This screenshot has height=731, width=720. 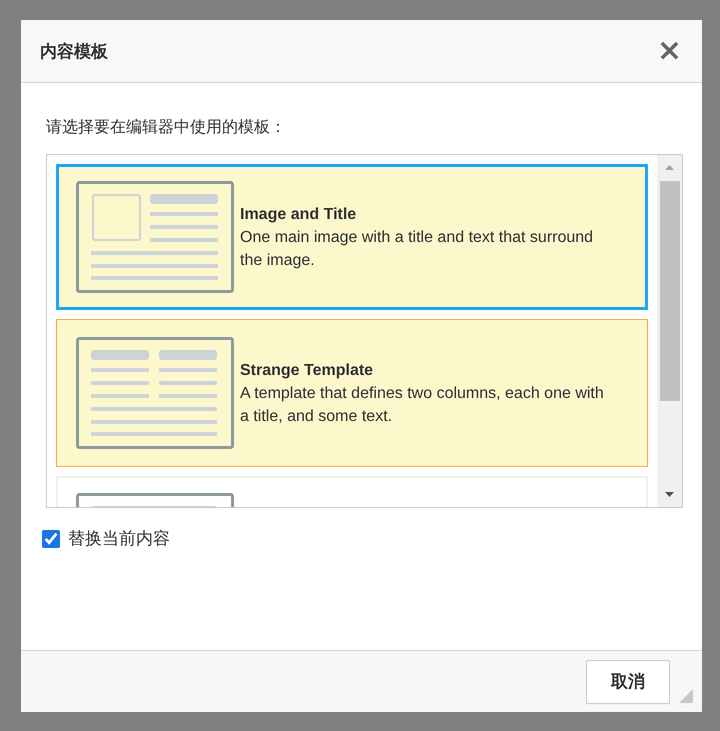 I want to click on template-title: Image and Title, so click(x=299, y=214).